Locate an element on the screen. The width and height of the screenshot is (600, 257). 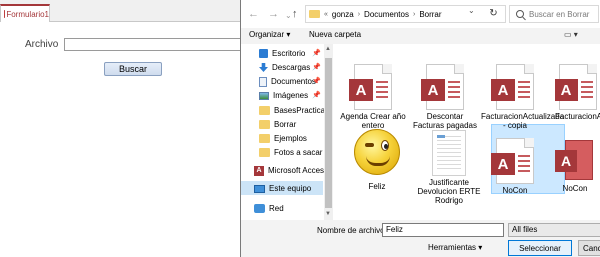
sidebar-item-documentos: Documentos is located at coordinates (287, 81).